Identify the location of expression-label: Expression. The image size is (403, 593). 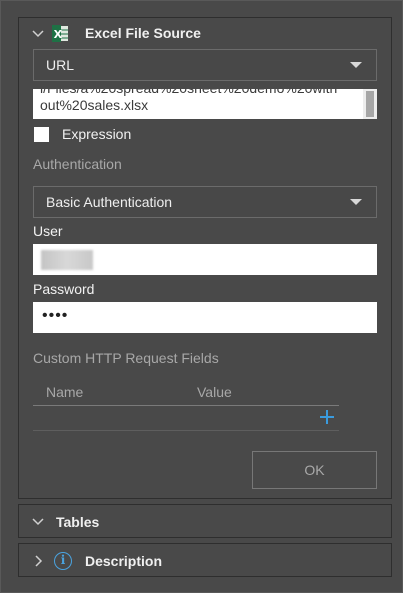
(97, 134).